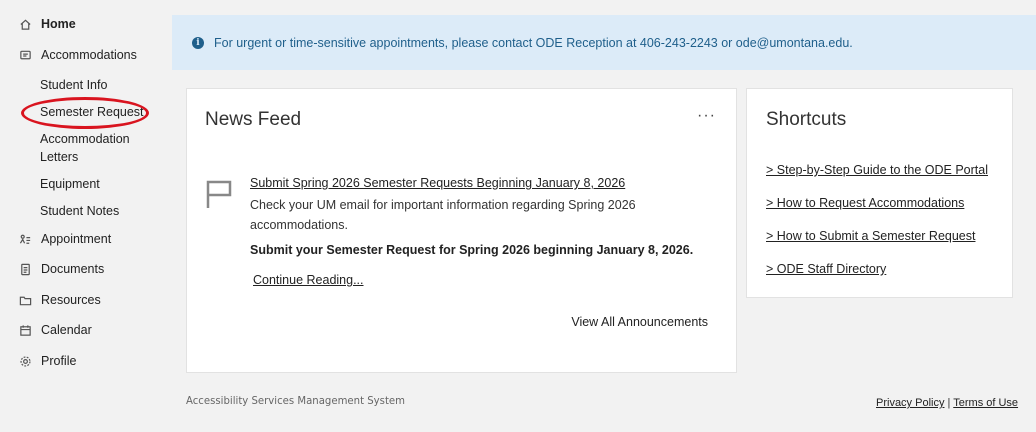 The image size is (1036, 432). I want to click on sub-equipment: Equipment, so click(95, 184).